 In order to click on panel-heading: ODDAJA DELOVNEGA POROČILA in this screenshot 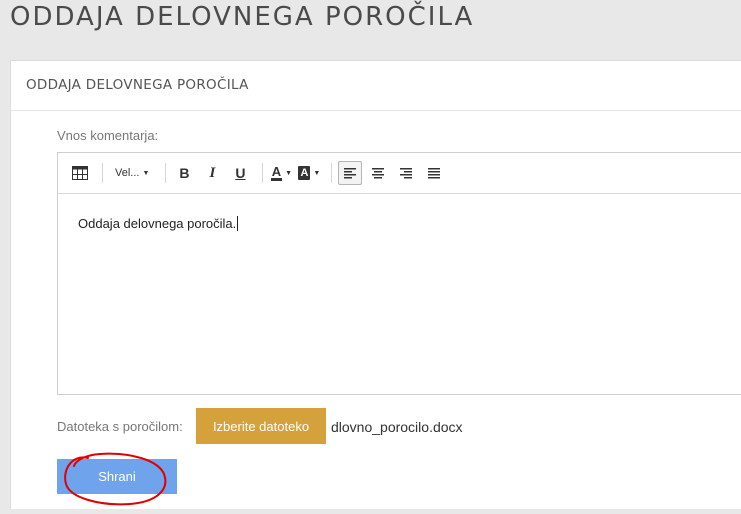, I will do `click(376, 86)`.